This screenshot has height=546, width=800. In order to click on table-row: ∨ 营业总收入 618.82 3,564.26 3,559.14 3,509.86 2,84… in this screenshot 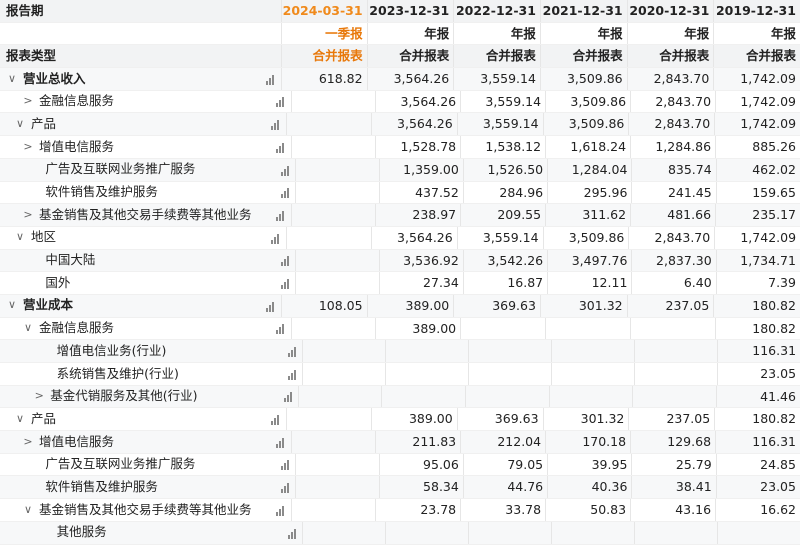, I will do `click(400, 79)`.